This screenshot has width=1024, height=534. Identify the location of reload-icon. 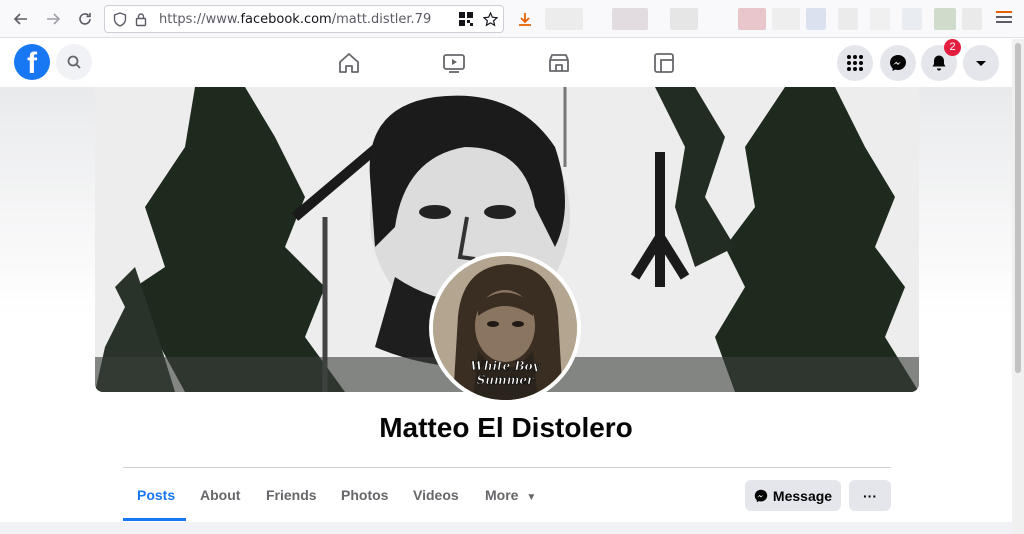
(85, 19).